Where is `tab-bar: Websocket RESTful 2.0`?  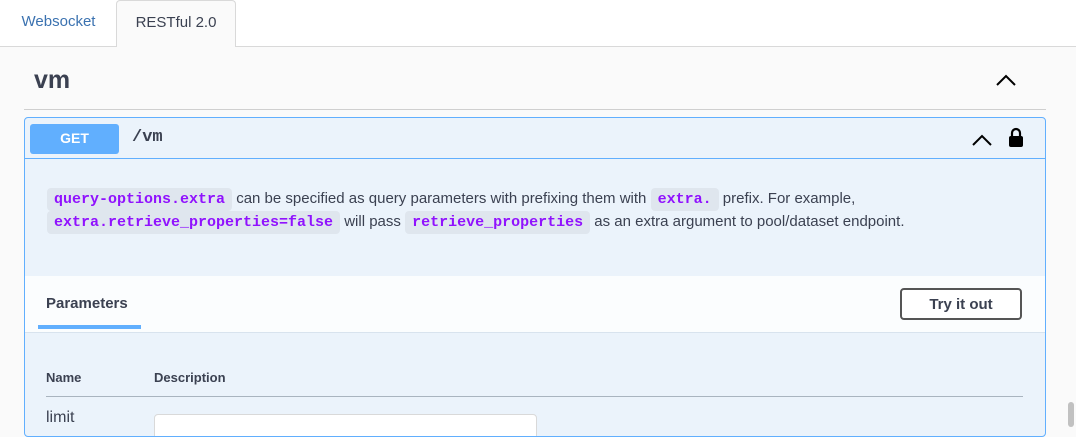 tab-bar: Websocket RESTful 2.0 is located at coordinates (538, 23).